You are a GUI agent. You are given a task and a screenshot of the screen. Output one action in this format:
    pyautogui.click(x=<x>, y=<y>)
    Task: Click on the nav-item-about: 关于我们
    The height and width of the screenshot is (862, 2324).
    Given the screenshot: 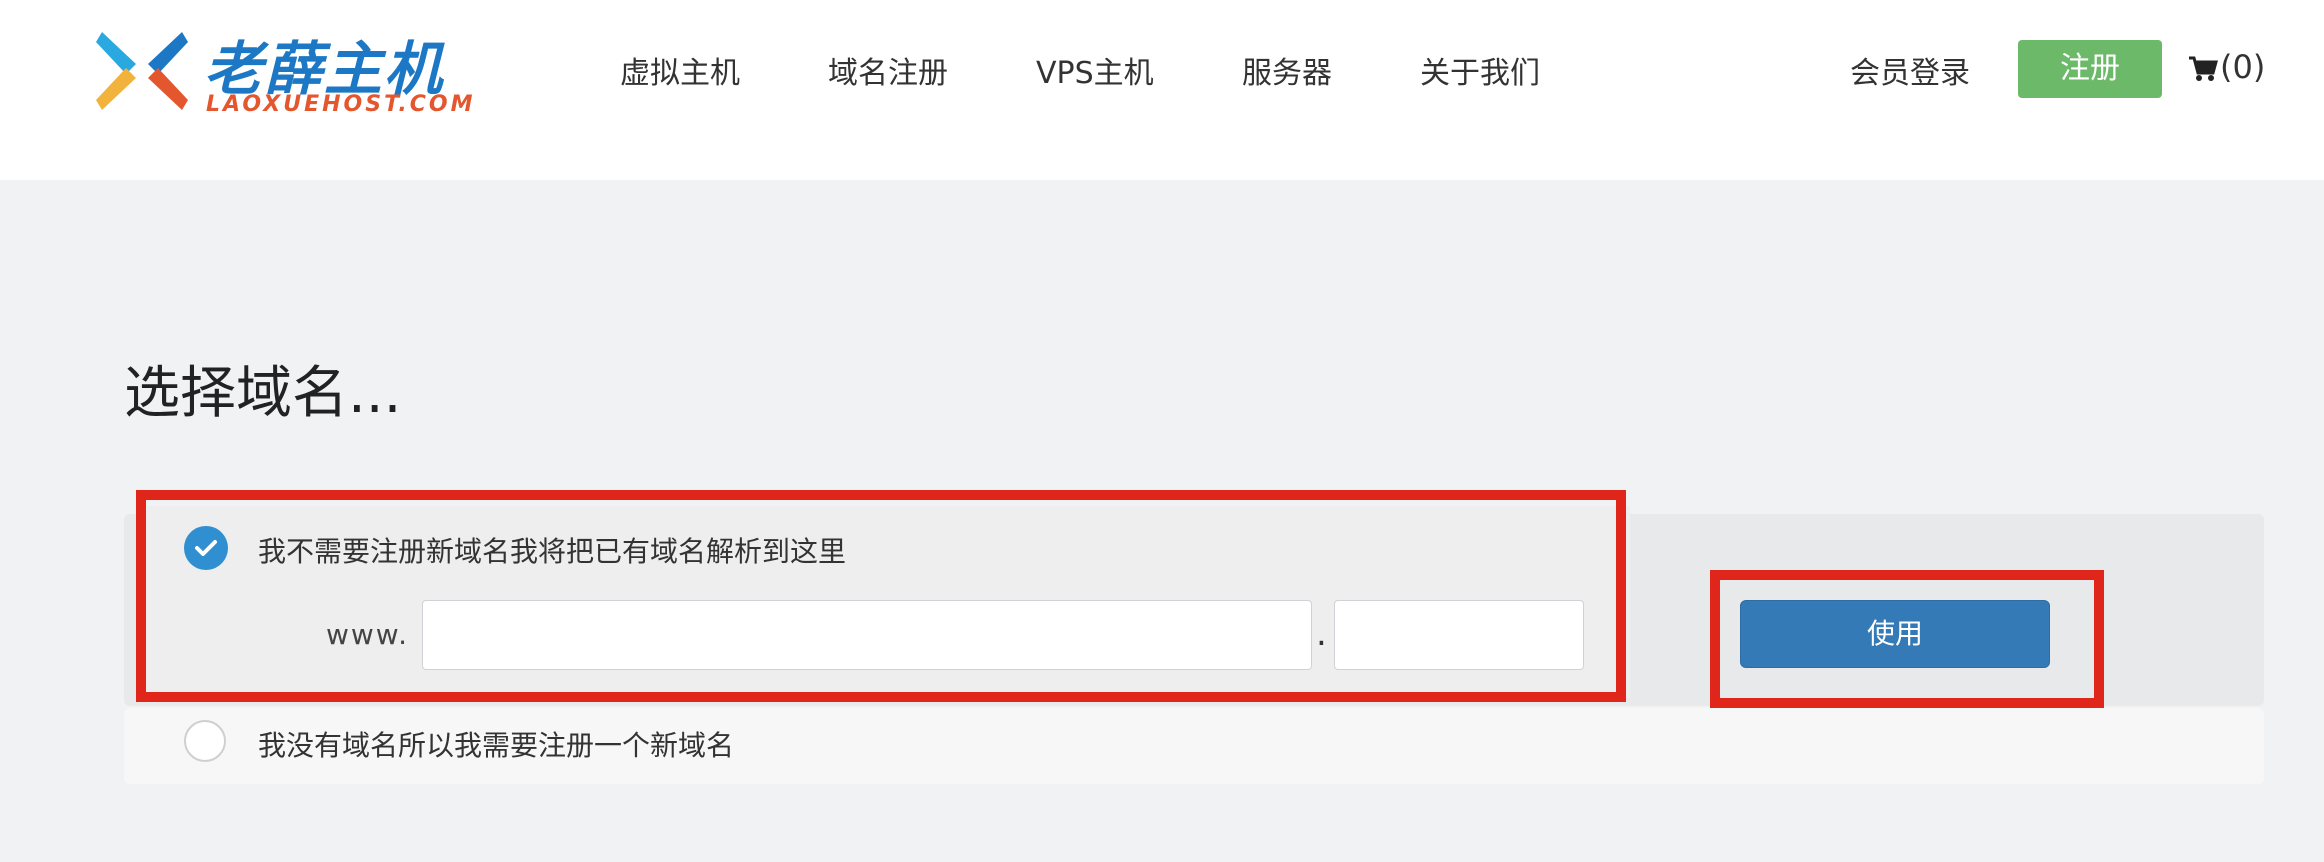 What is the action you would take?
    pyautogui.click(x=1480, y=70)
    